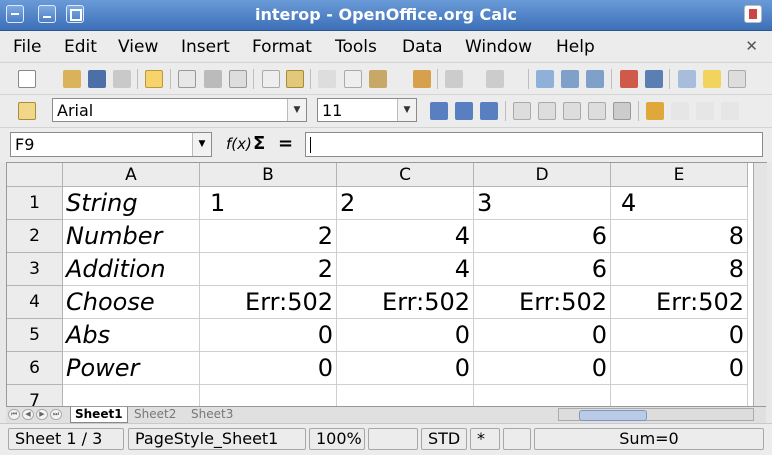  I want to click on paste-icon, so click(378, 79).